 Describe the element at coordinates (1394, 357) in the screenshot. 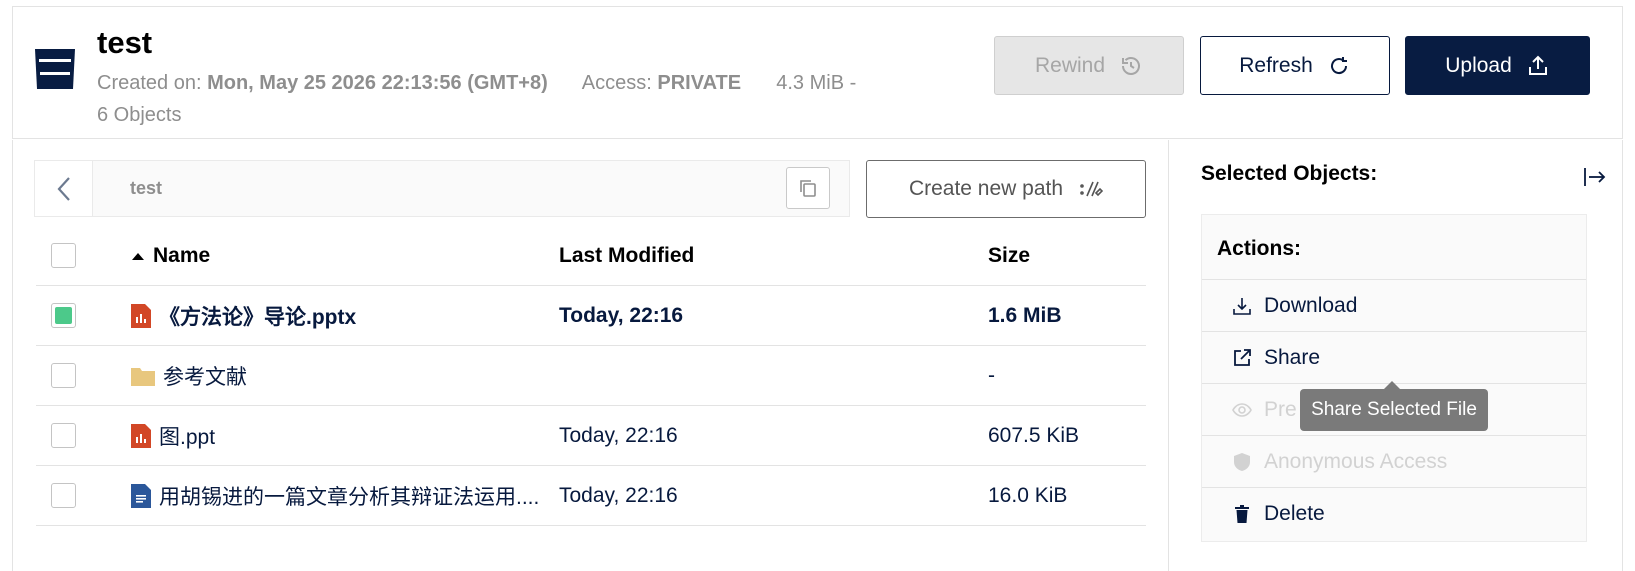

I see `share-action: Share` at that location.